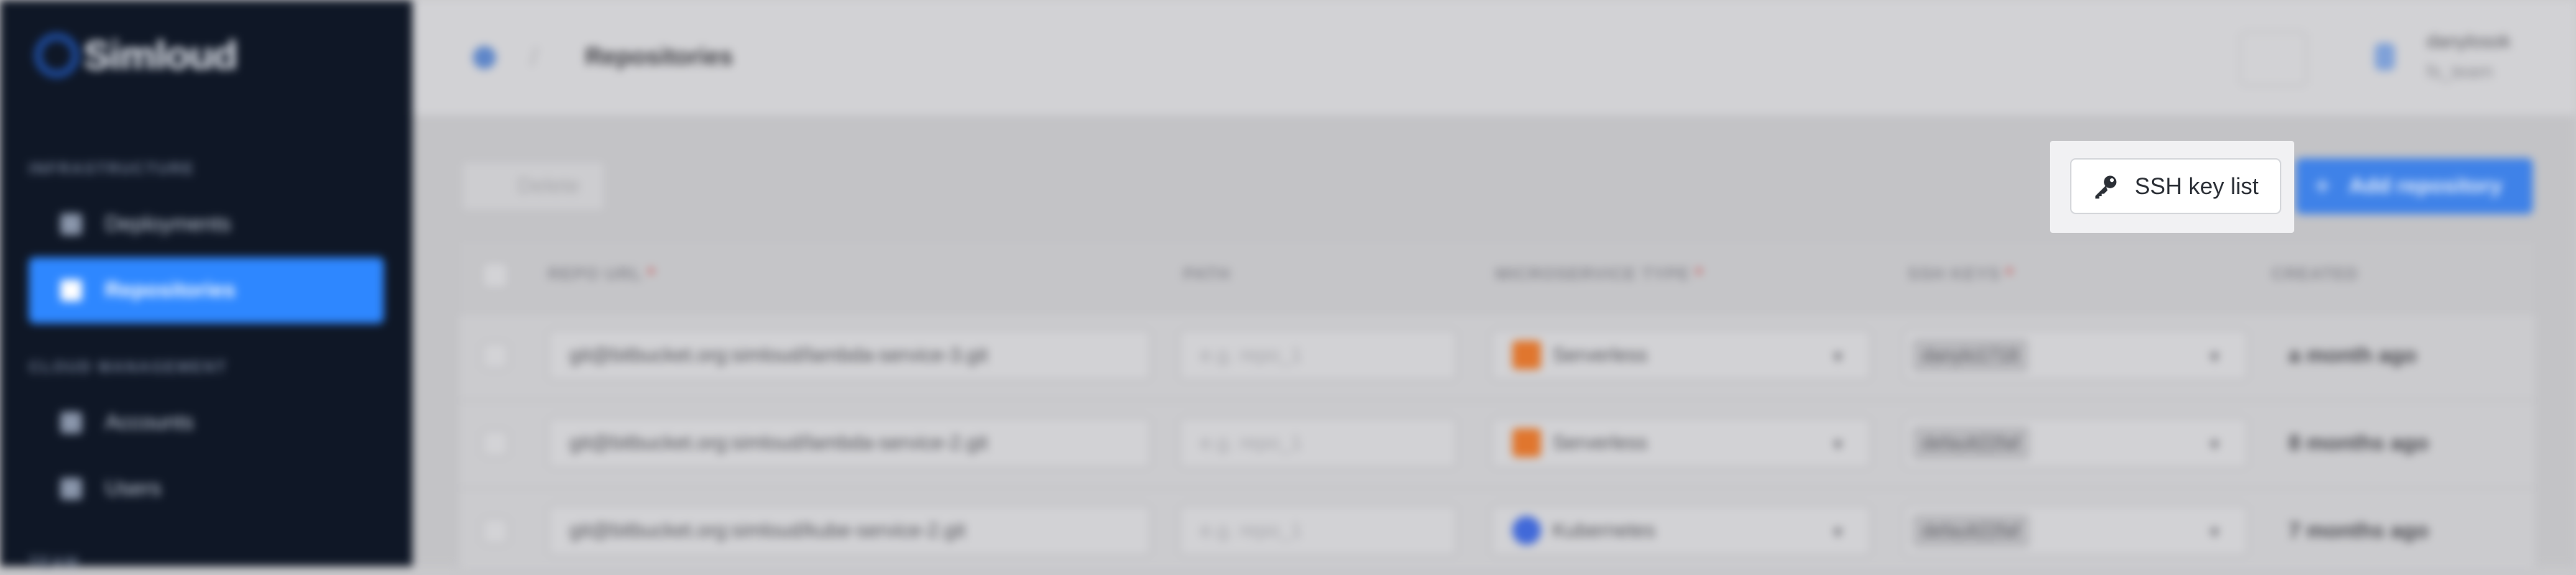  What do you see at coordinates (71, 224) in the screenshot?
I see `grid-icon` at bounding box center [71, 224].